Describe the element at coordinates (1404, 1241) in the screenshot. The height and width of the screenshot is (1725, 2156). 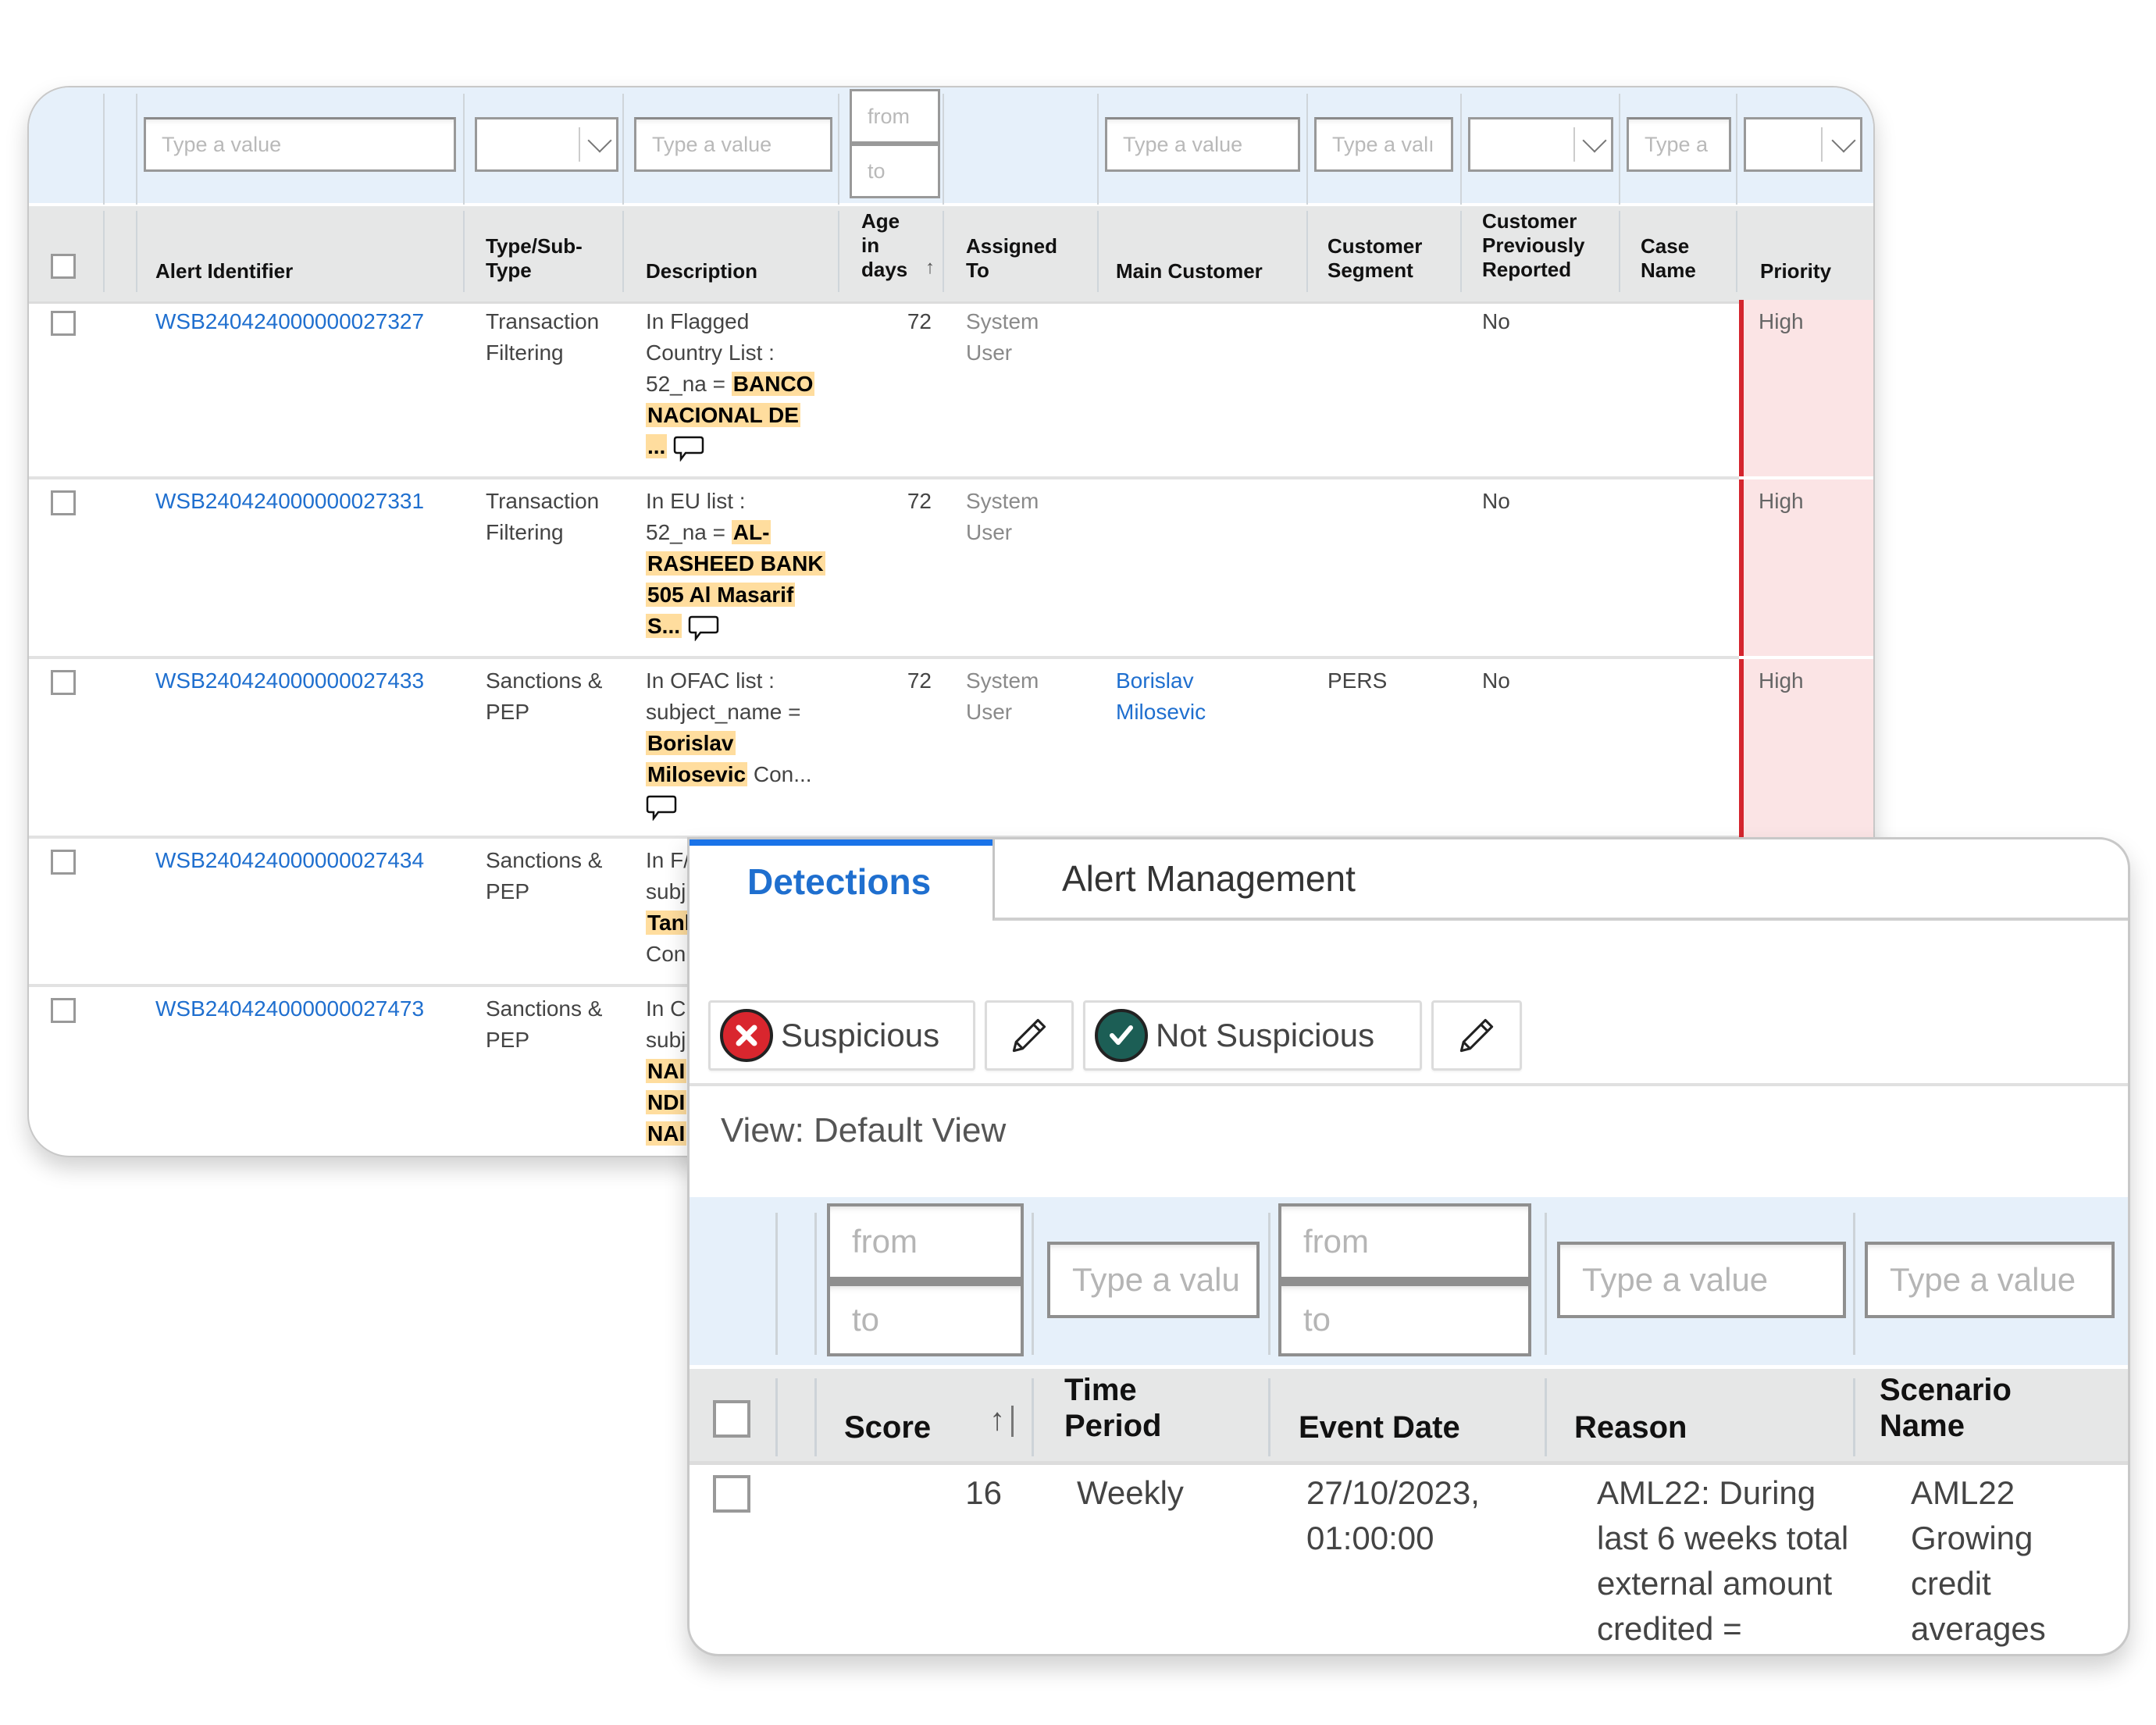
I see `event-date-from-filter: from` at that location.